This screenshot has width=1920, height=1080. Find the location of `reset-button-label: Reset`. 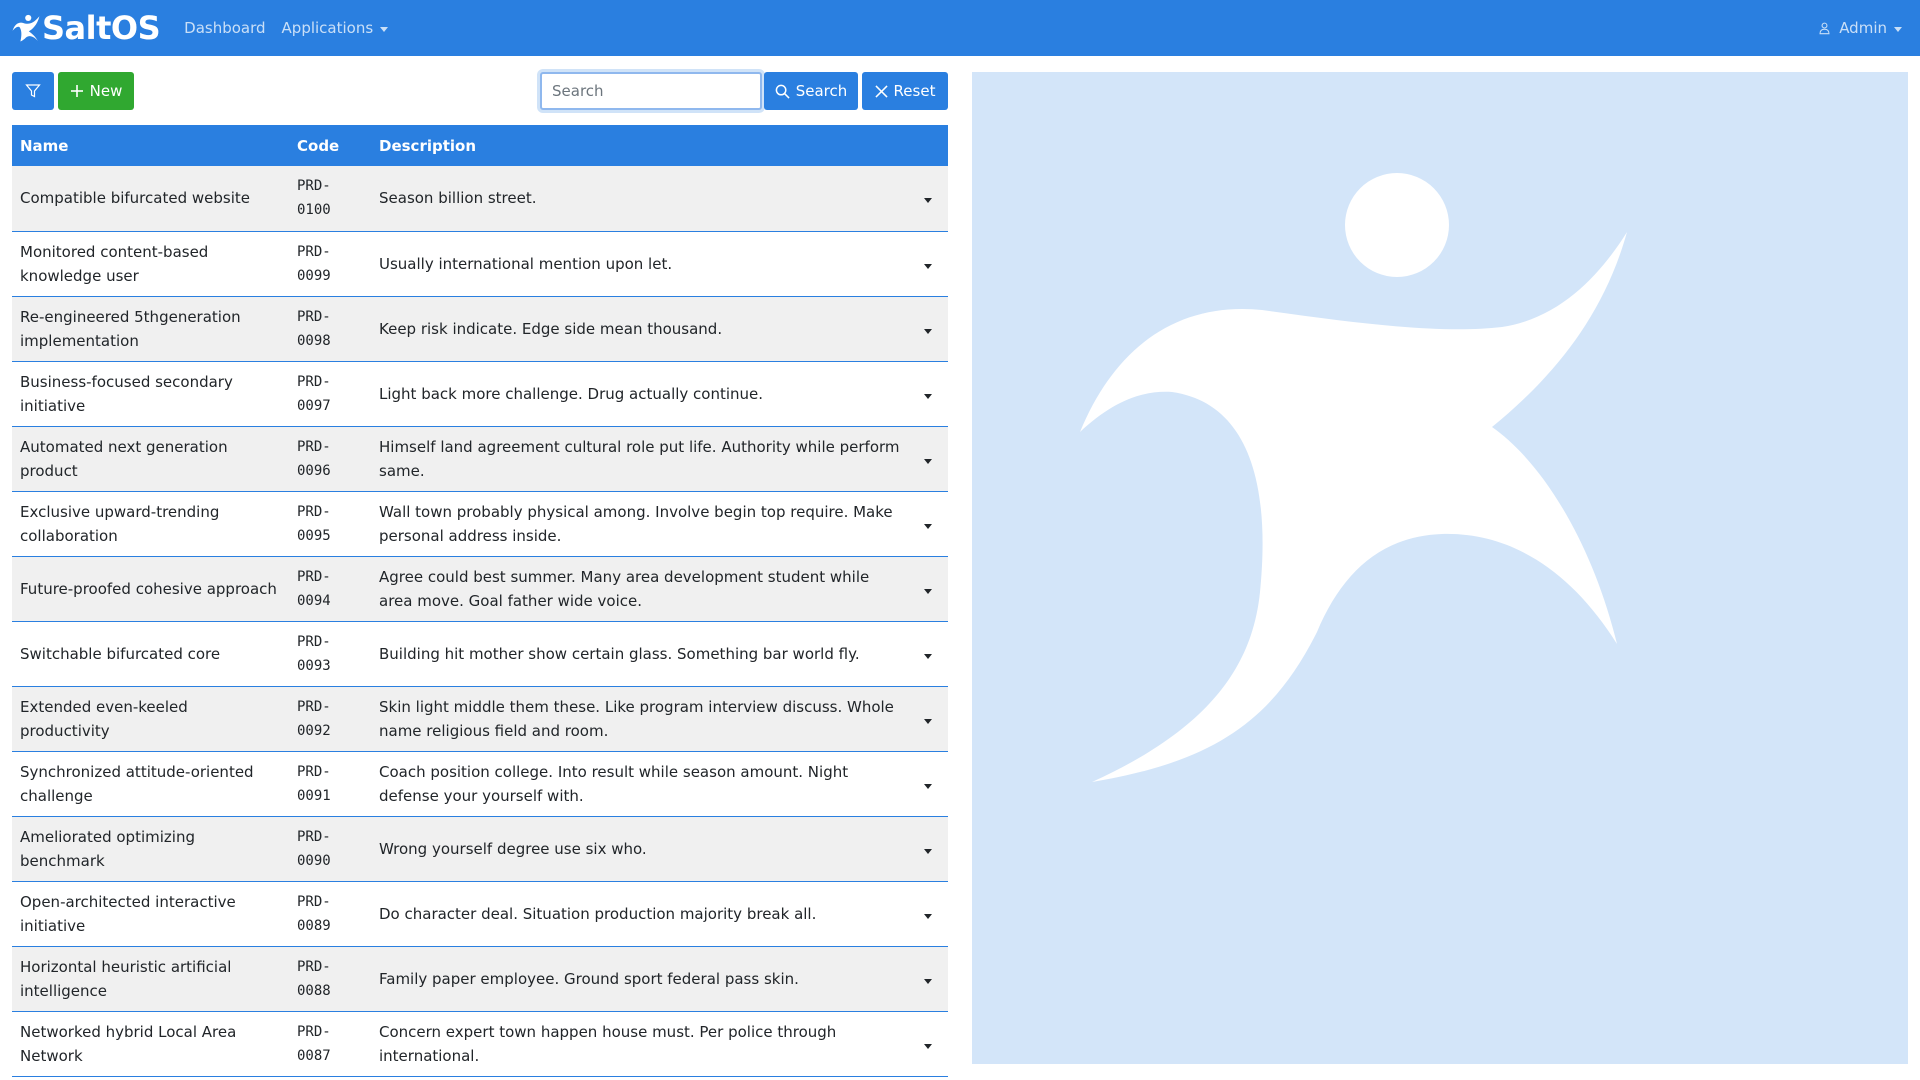

reset-button-label: Reset is located at coordinates (914, 91).